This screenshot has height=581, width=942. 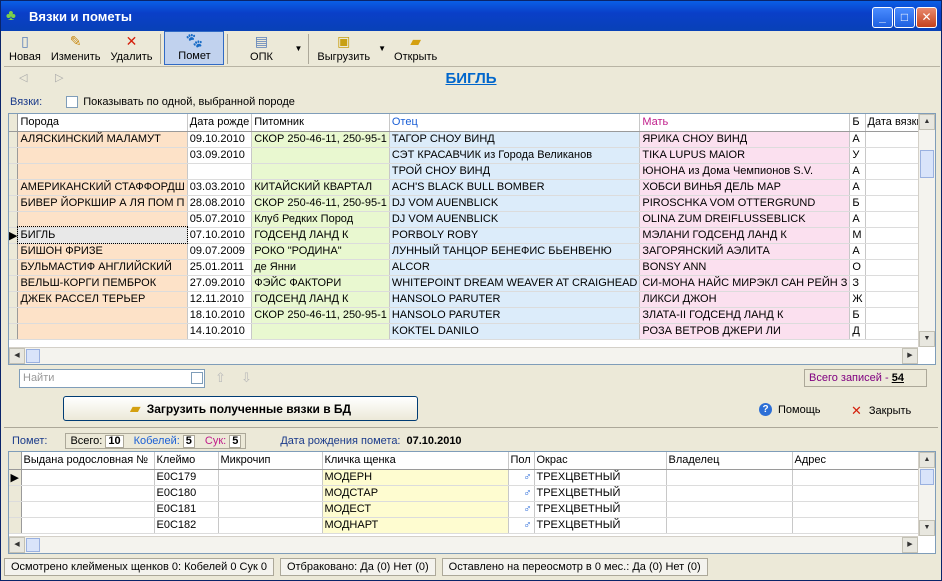 I want to click on load-matings-button: ▰ Загрузить полученные вязки в БД, so click(x=240, y=408).